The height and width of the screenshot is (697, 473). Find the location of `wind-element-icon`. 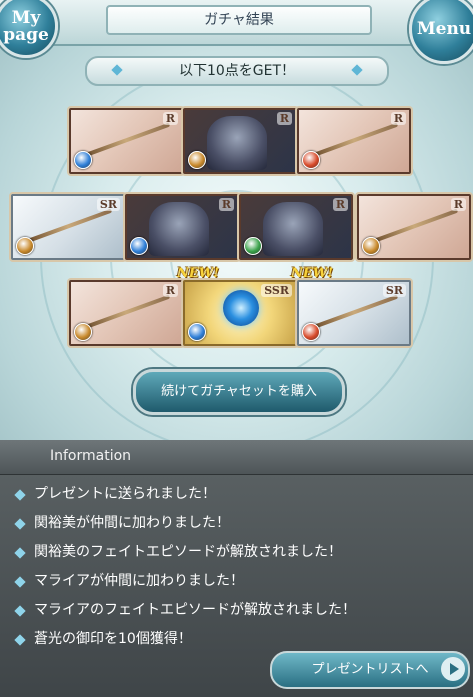

wind-element-icon is located at coordinates (253, 246).